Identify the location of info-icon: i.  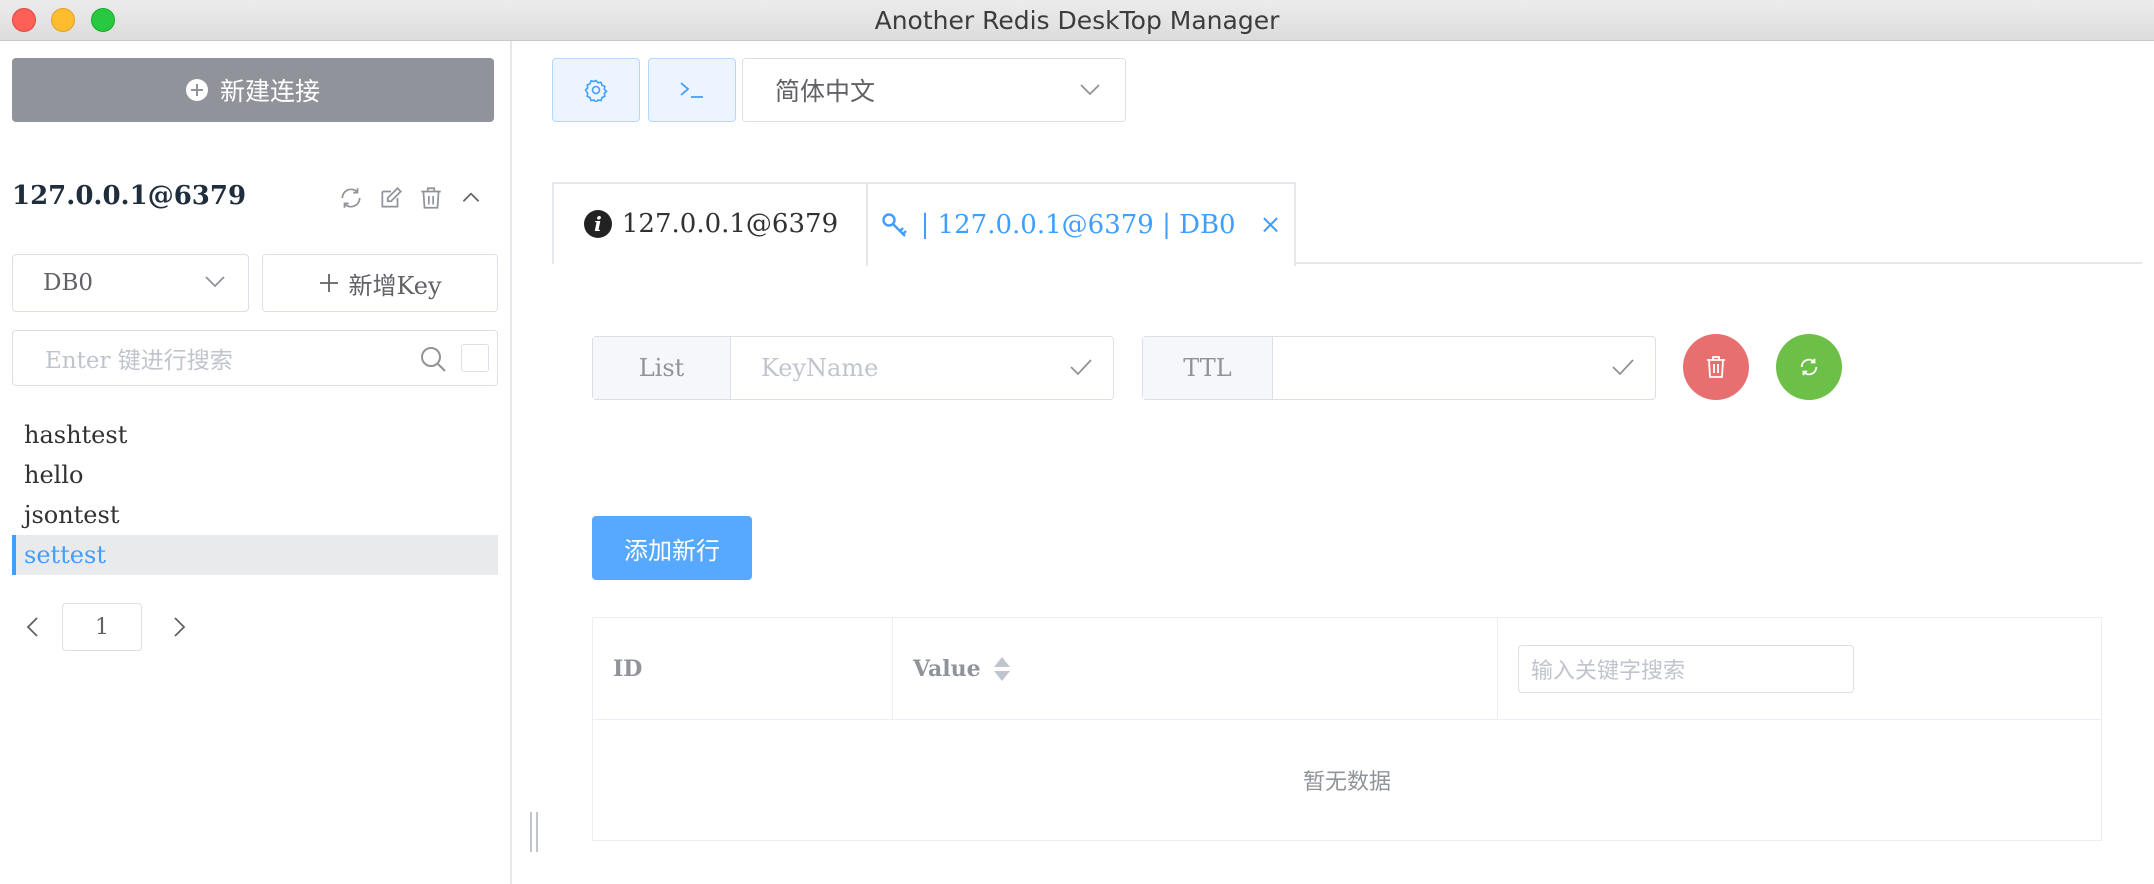
(597, 224).